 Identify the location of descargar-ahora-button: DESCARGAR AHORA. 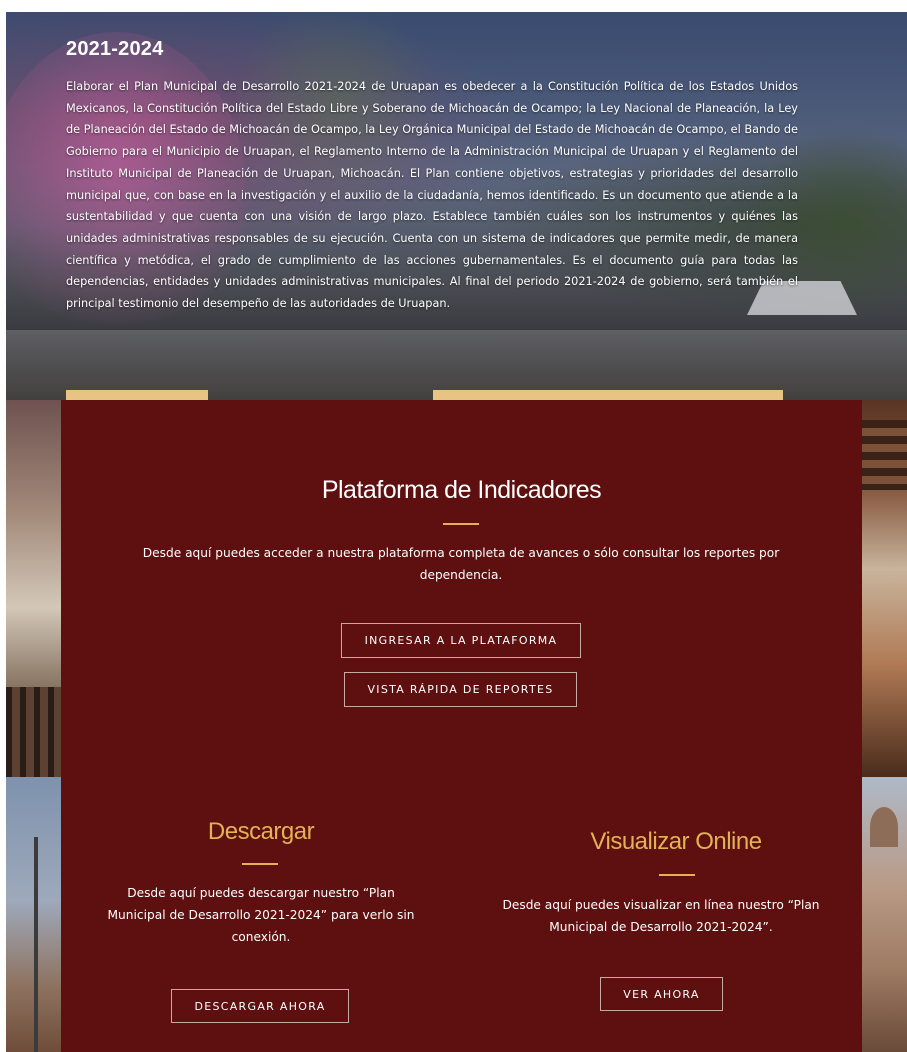
(260, 1006).